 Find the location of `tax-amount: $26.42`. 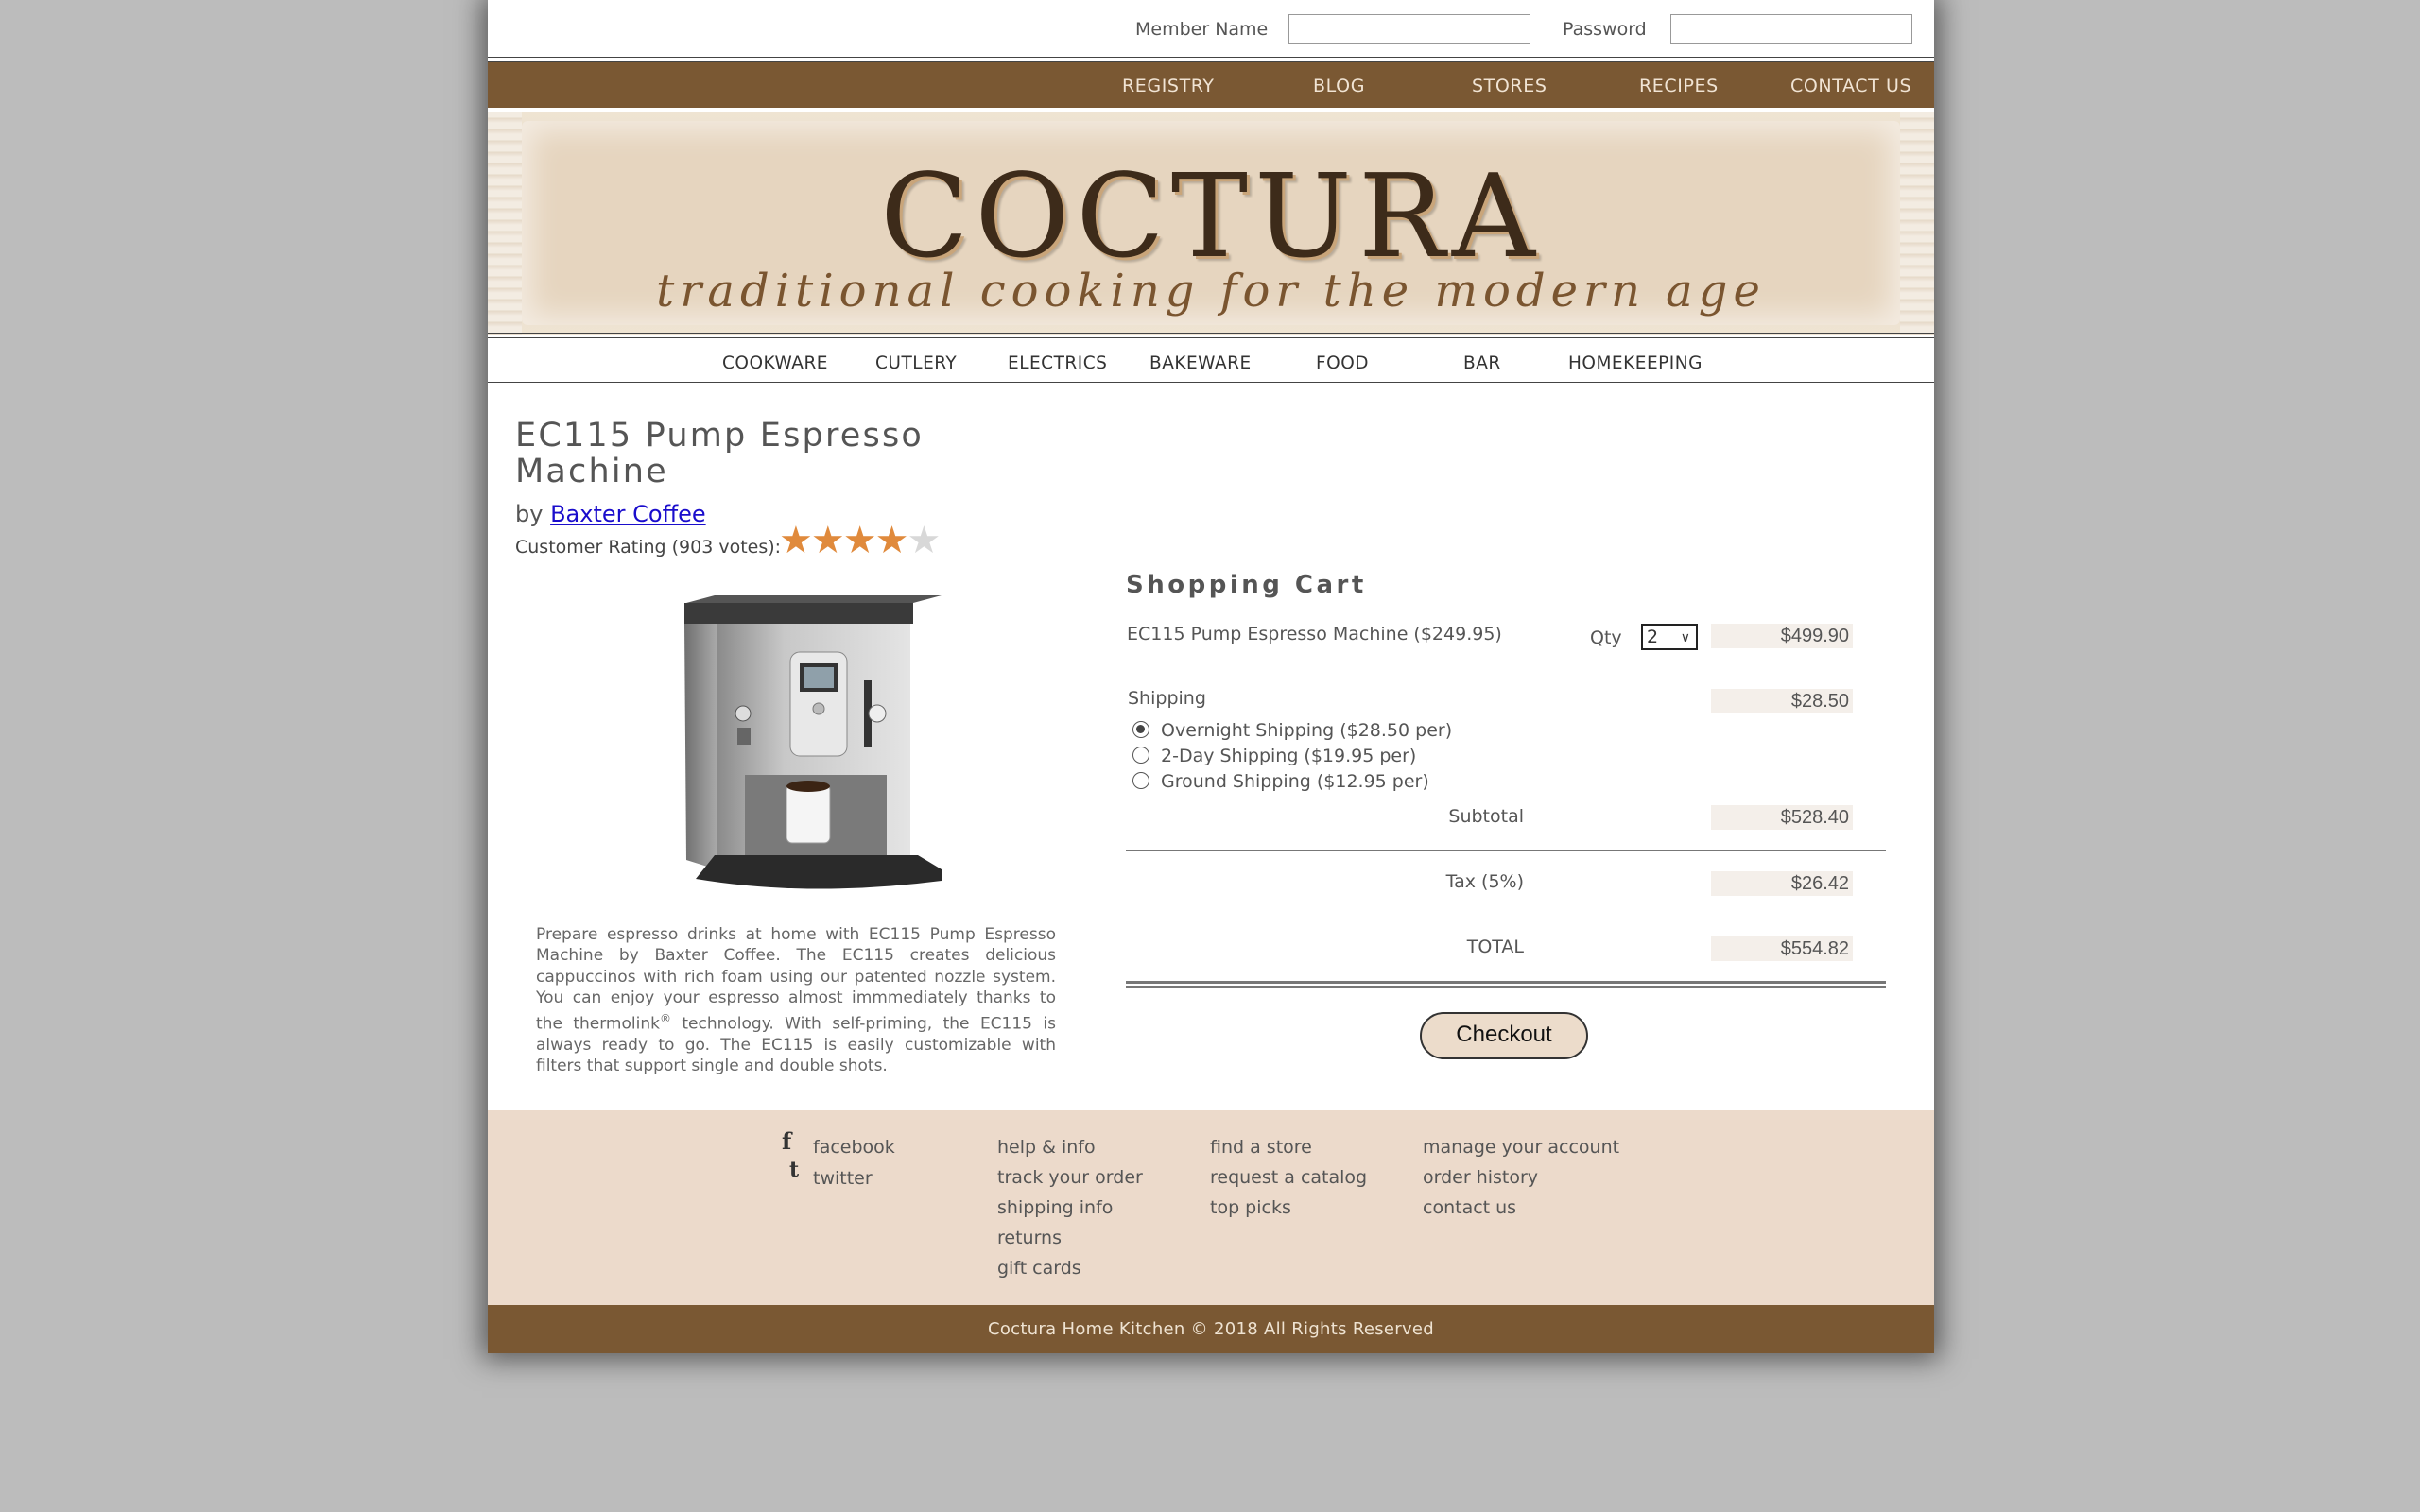

tax-amount: $26.42 is located at coordinates (1782, 883).